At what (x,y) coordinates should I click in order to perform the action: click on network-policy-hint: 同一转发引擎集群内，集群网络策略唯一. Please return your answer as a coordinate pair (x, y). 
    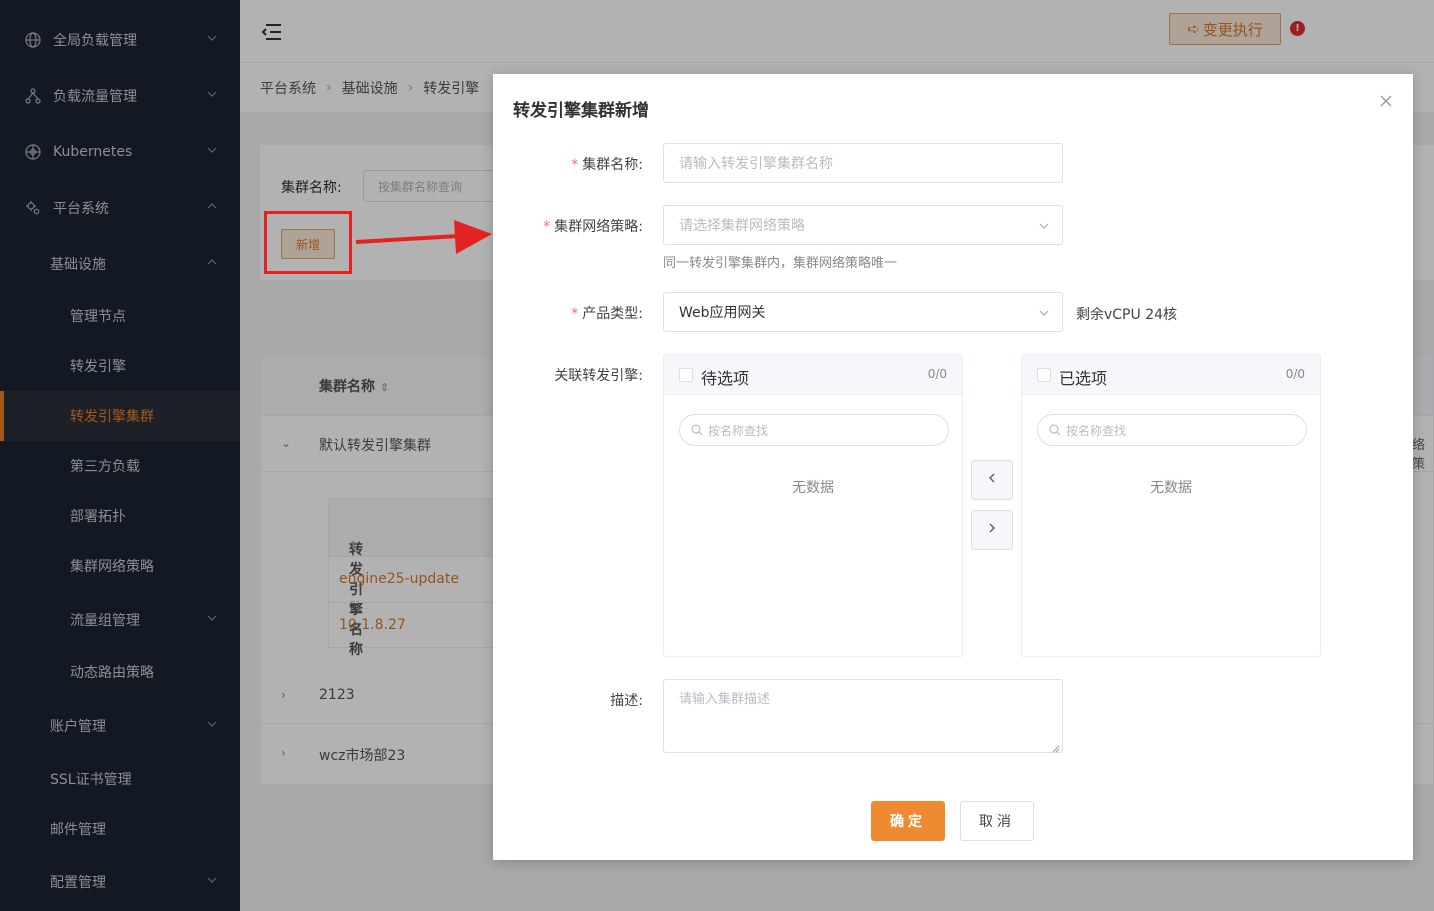
    Looking at the image, I should click on (780, 263).